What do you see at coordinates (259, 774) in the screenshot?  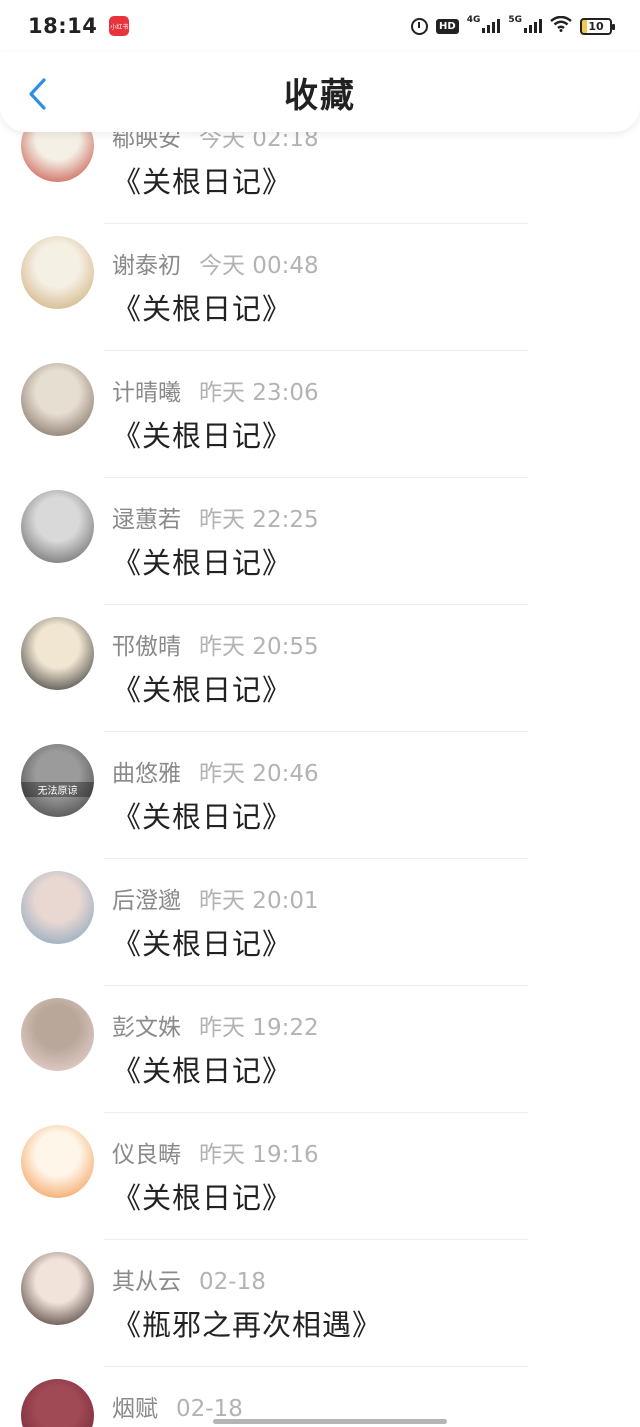 I see `post-time: 昨天 20:46` at bounding box center [259, 774].